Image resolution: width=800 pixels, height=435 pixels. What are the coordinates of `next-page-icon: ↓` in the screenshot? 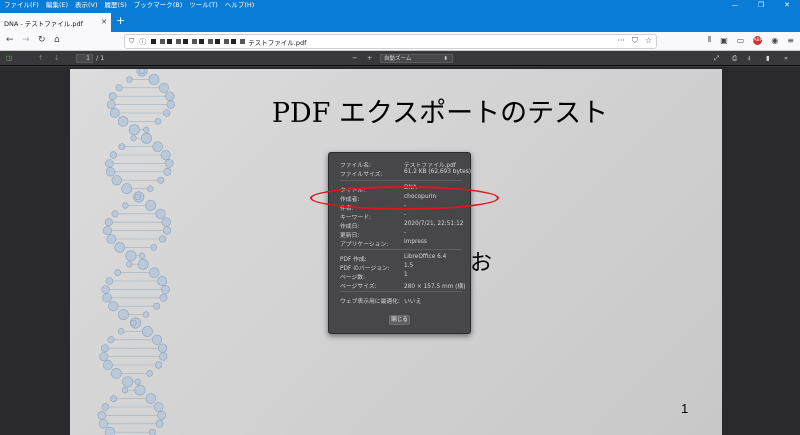 It's located at (56, 58).